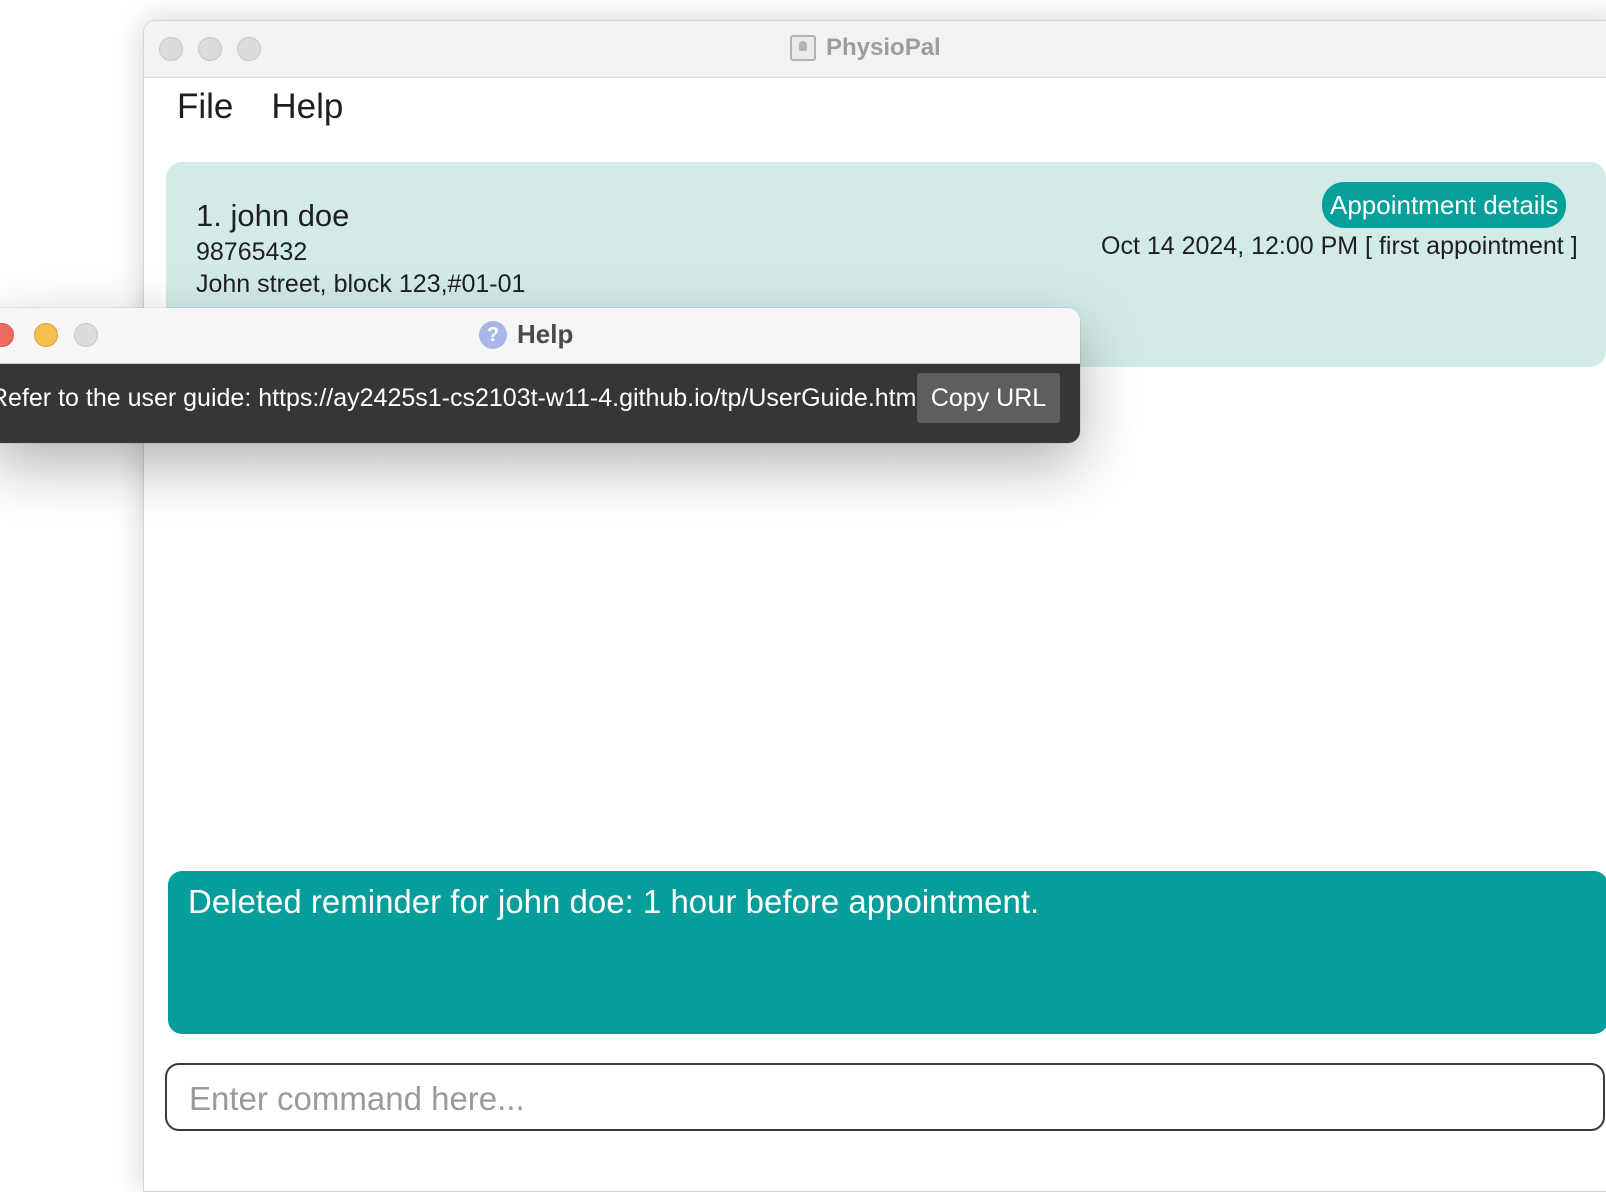 The height and width of the screenshot is (1192, 1606). I want to click on help-close-button, so click(7, 335).